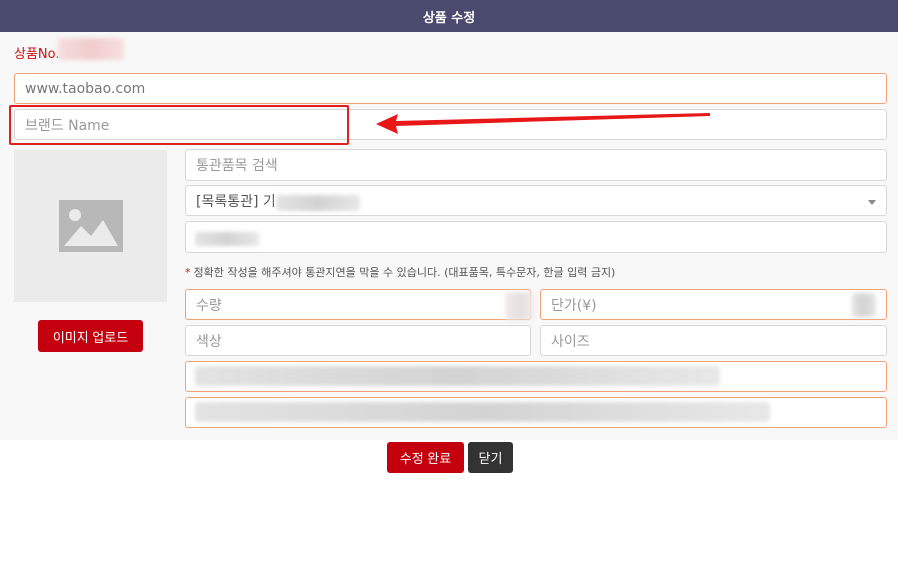 The height and width of the screenshot is (564, 898). I want to click on customs-select-redacted, so click(318, 203).